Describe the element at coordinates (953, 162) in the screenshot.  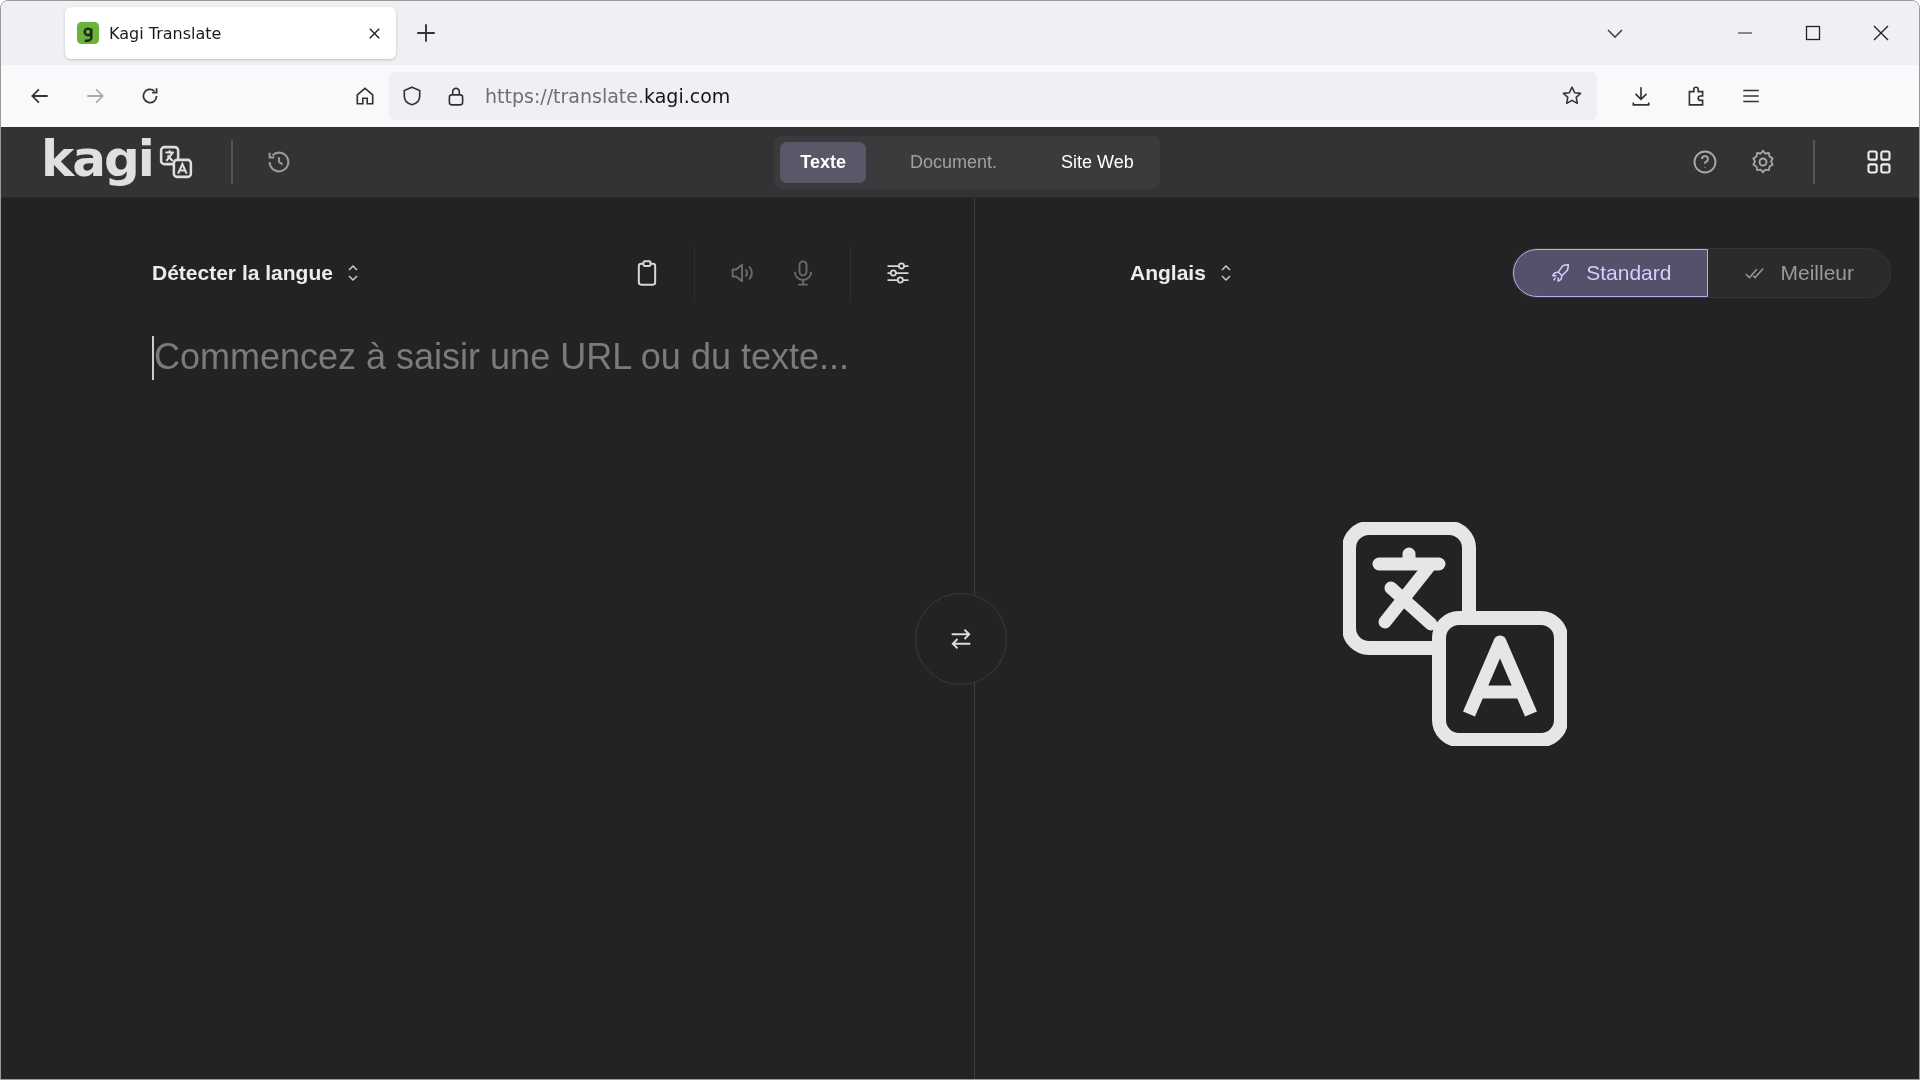
I see `mode-tab: Document.` at that location.